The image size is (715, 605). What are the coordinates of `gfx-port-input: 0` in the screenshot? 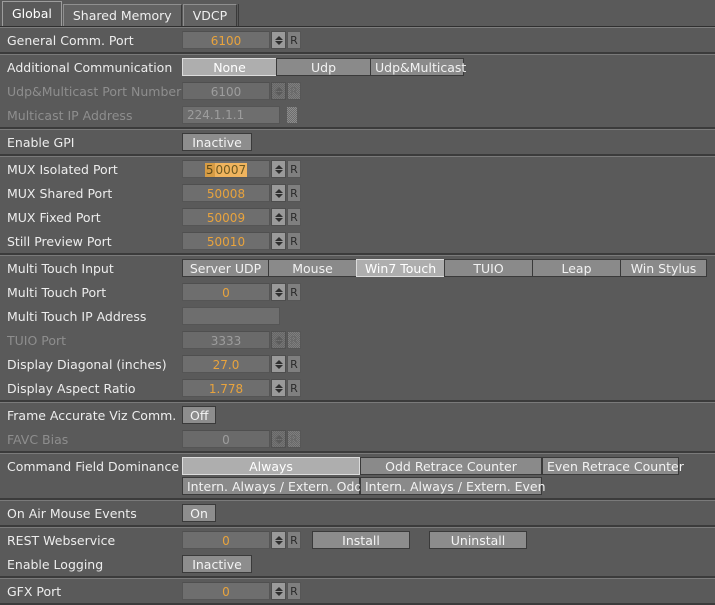 It's located at (226, 591).